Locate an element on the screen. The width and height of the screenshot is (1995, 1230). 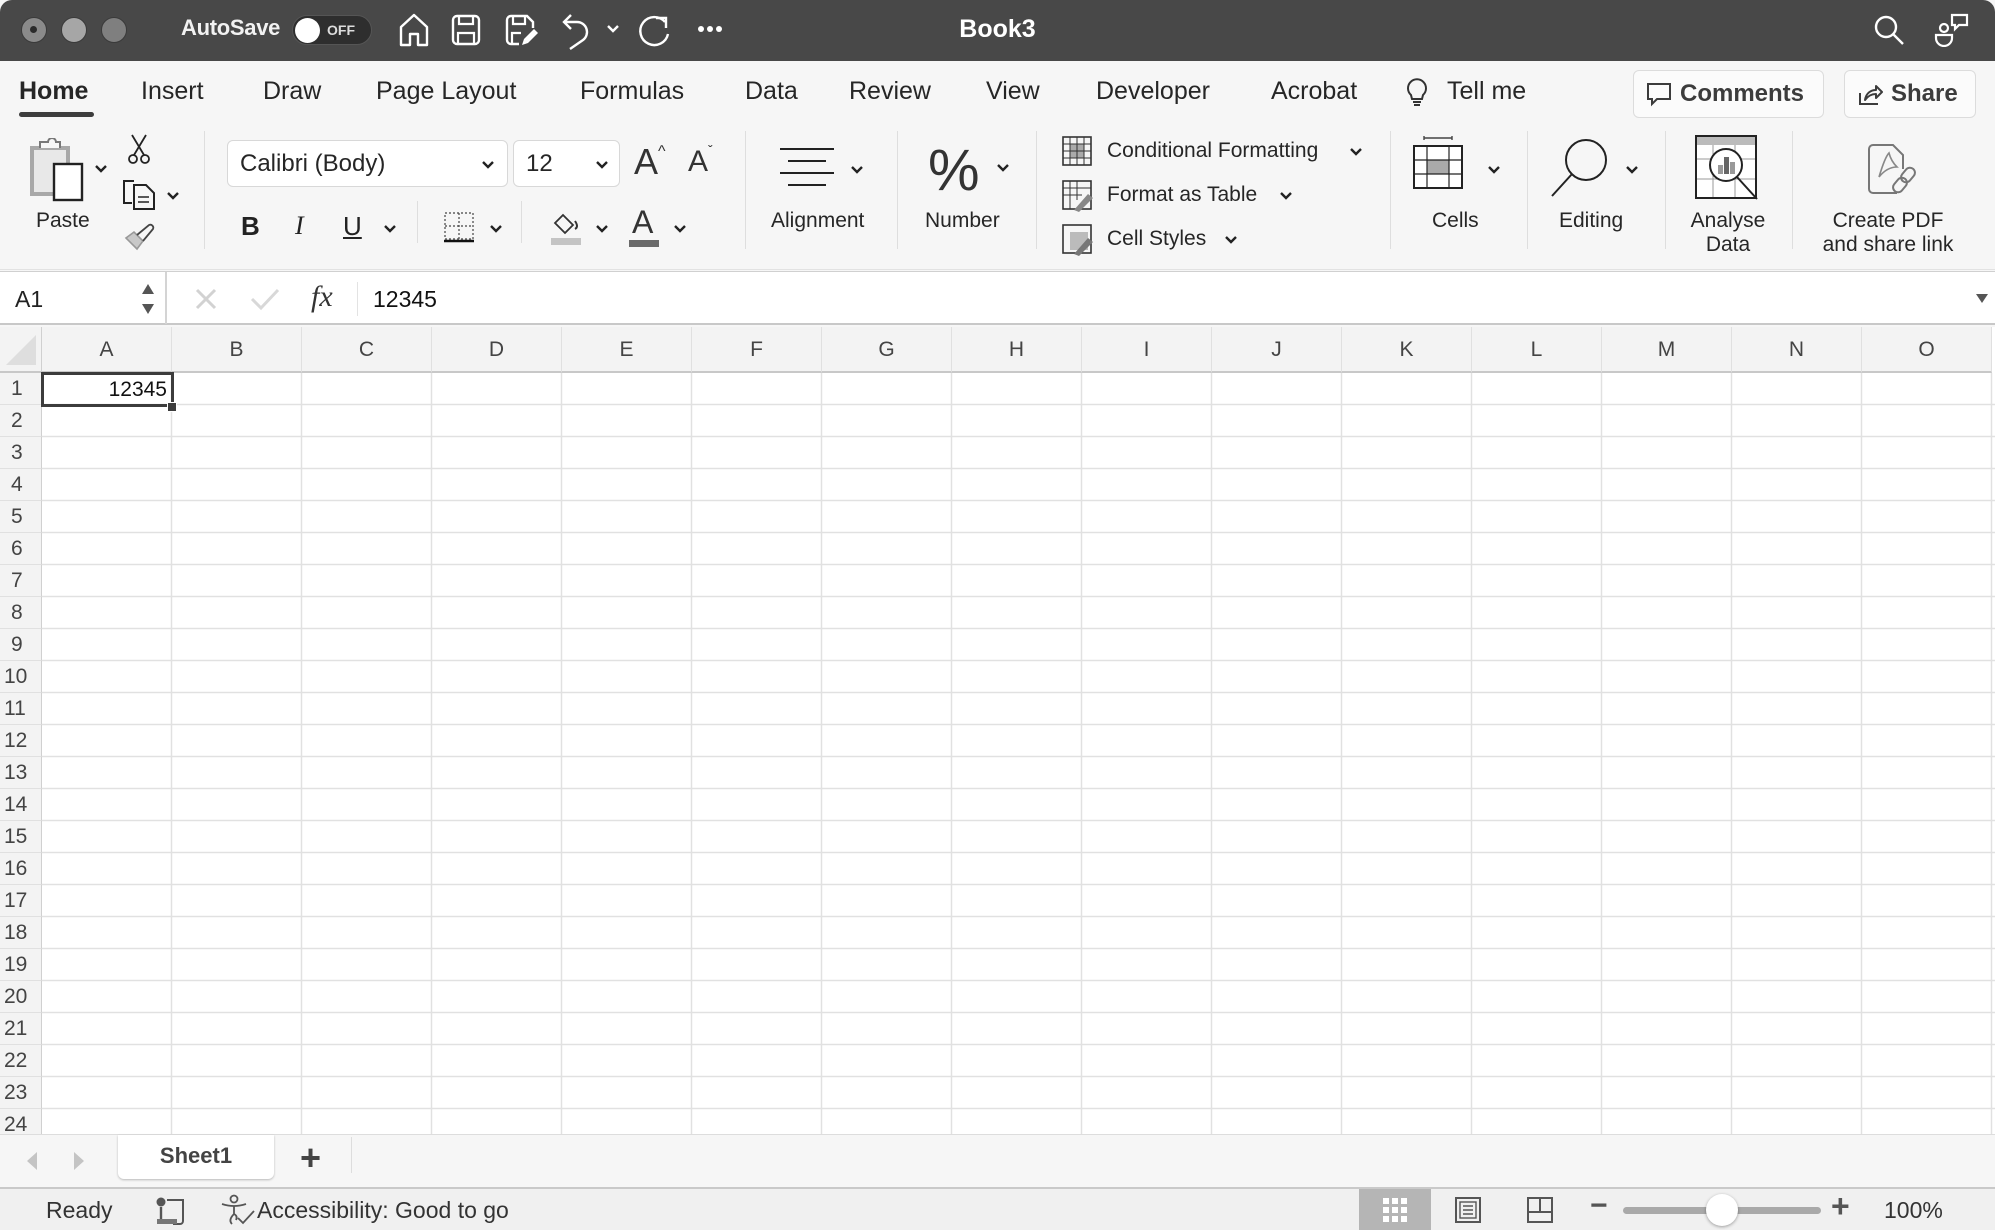
tab-home: Home is located at coordinates (53, 91).